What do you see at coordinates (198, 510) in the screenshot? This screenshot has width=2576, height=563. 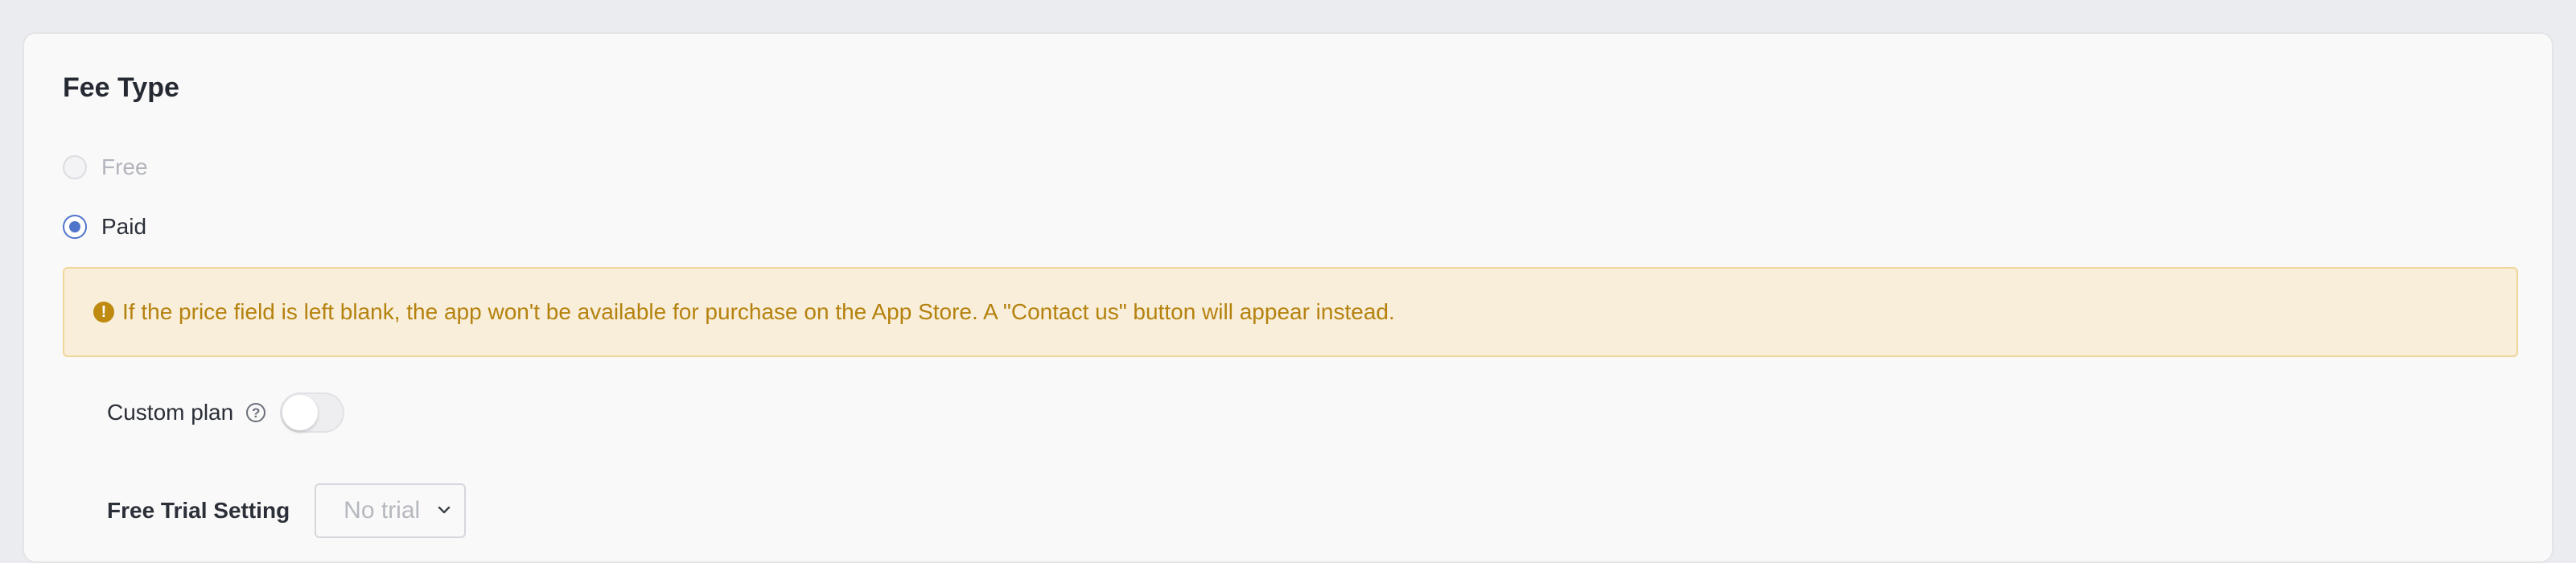 I see `free-trial-label: Free Trial Setting` at bounding box center [198, 510].